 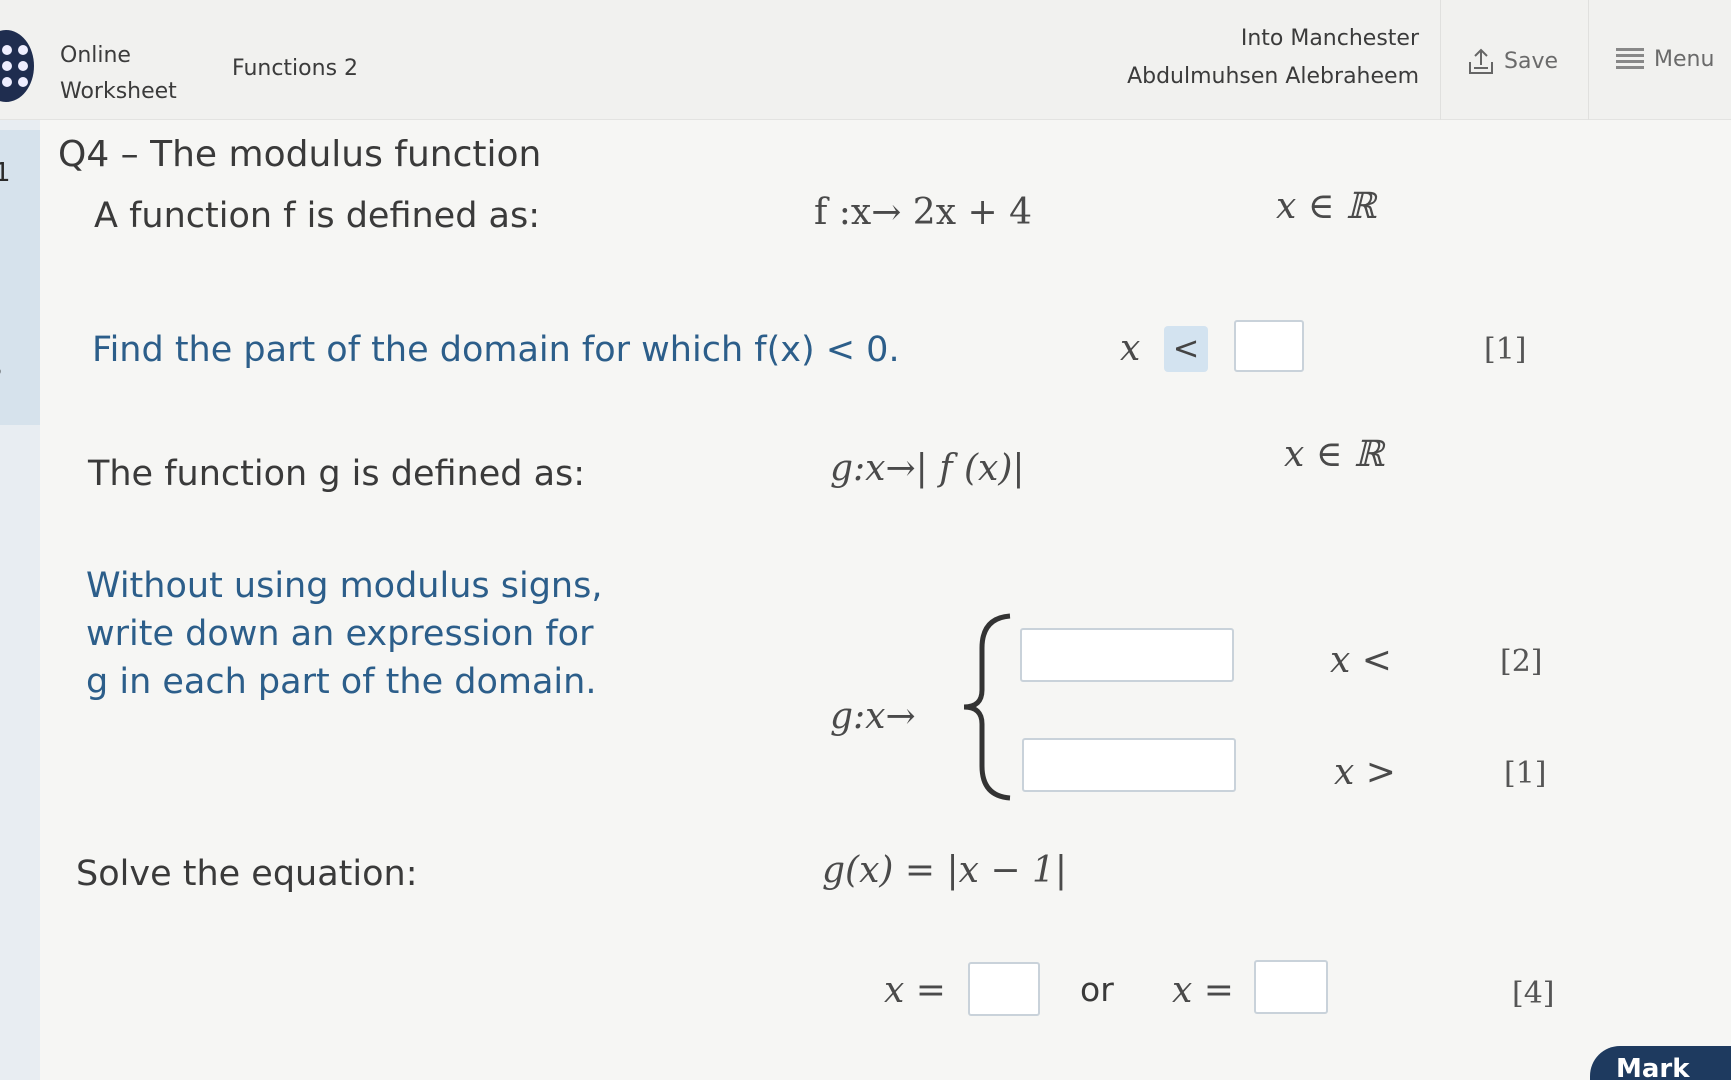 I want to click on mark-button: Mark, so click(x=1660, y=1063).